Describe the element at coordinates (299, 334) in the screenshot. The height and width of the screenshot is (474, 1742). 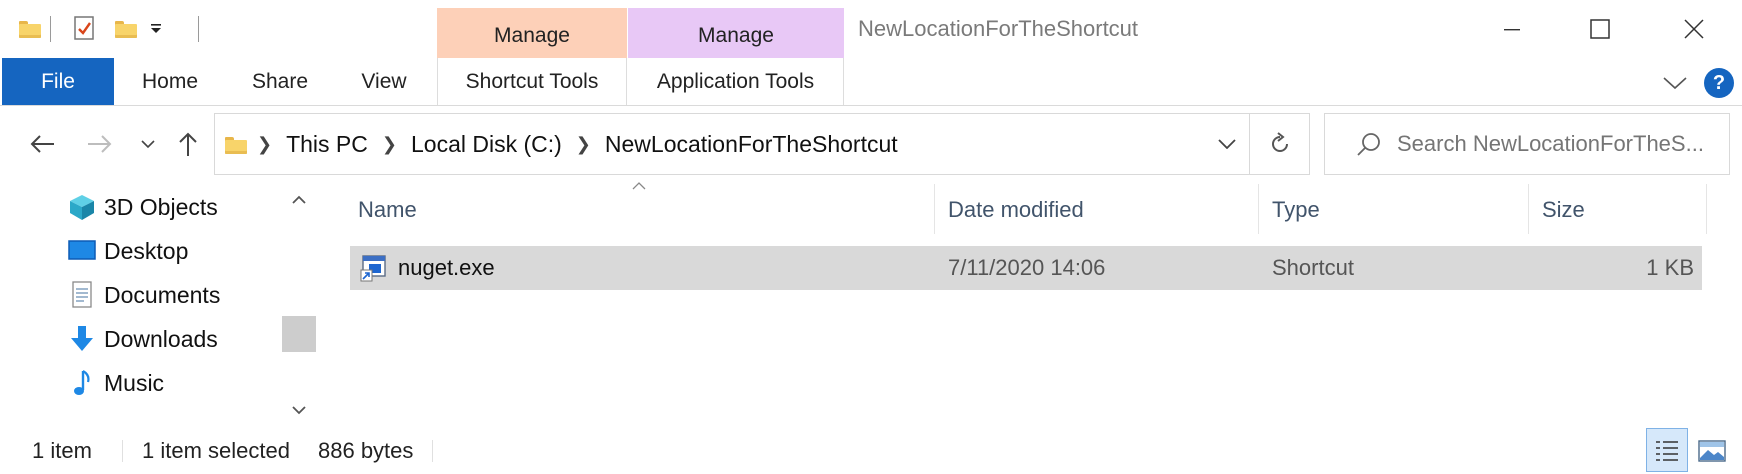
I see `scroll-thumb` at that location.